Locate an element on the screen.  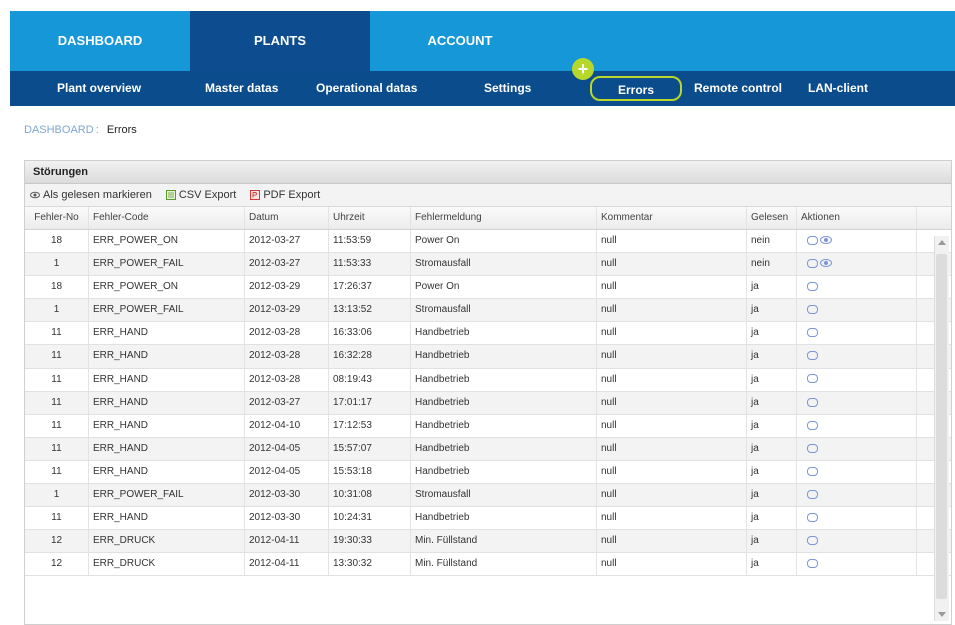
subnav-plant-overview: Plant overview is located at coordinates (99, 88).